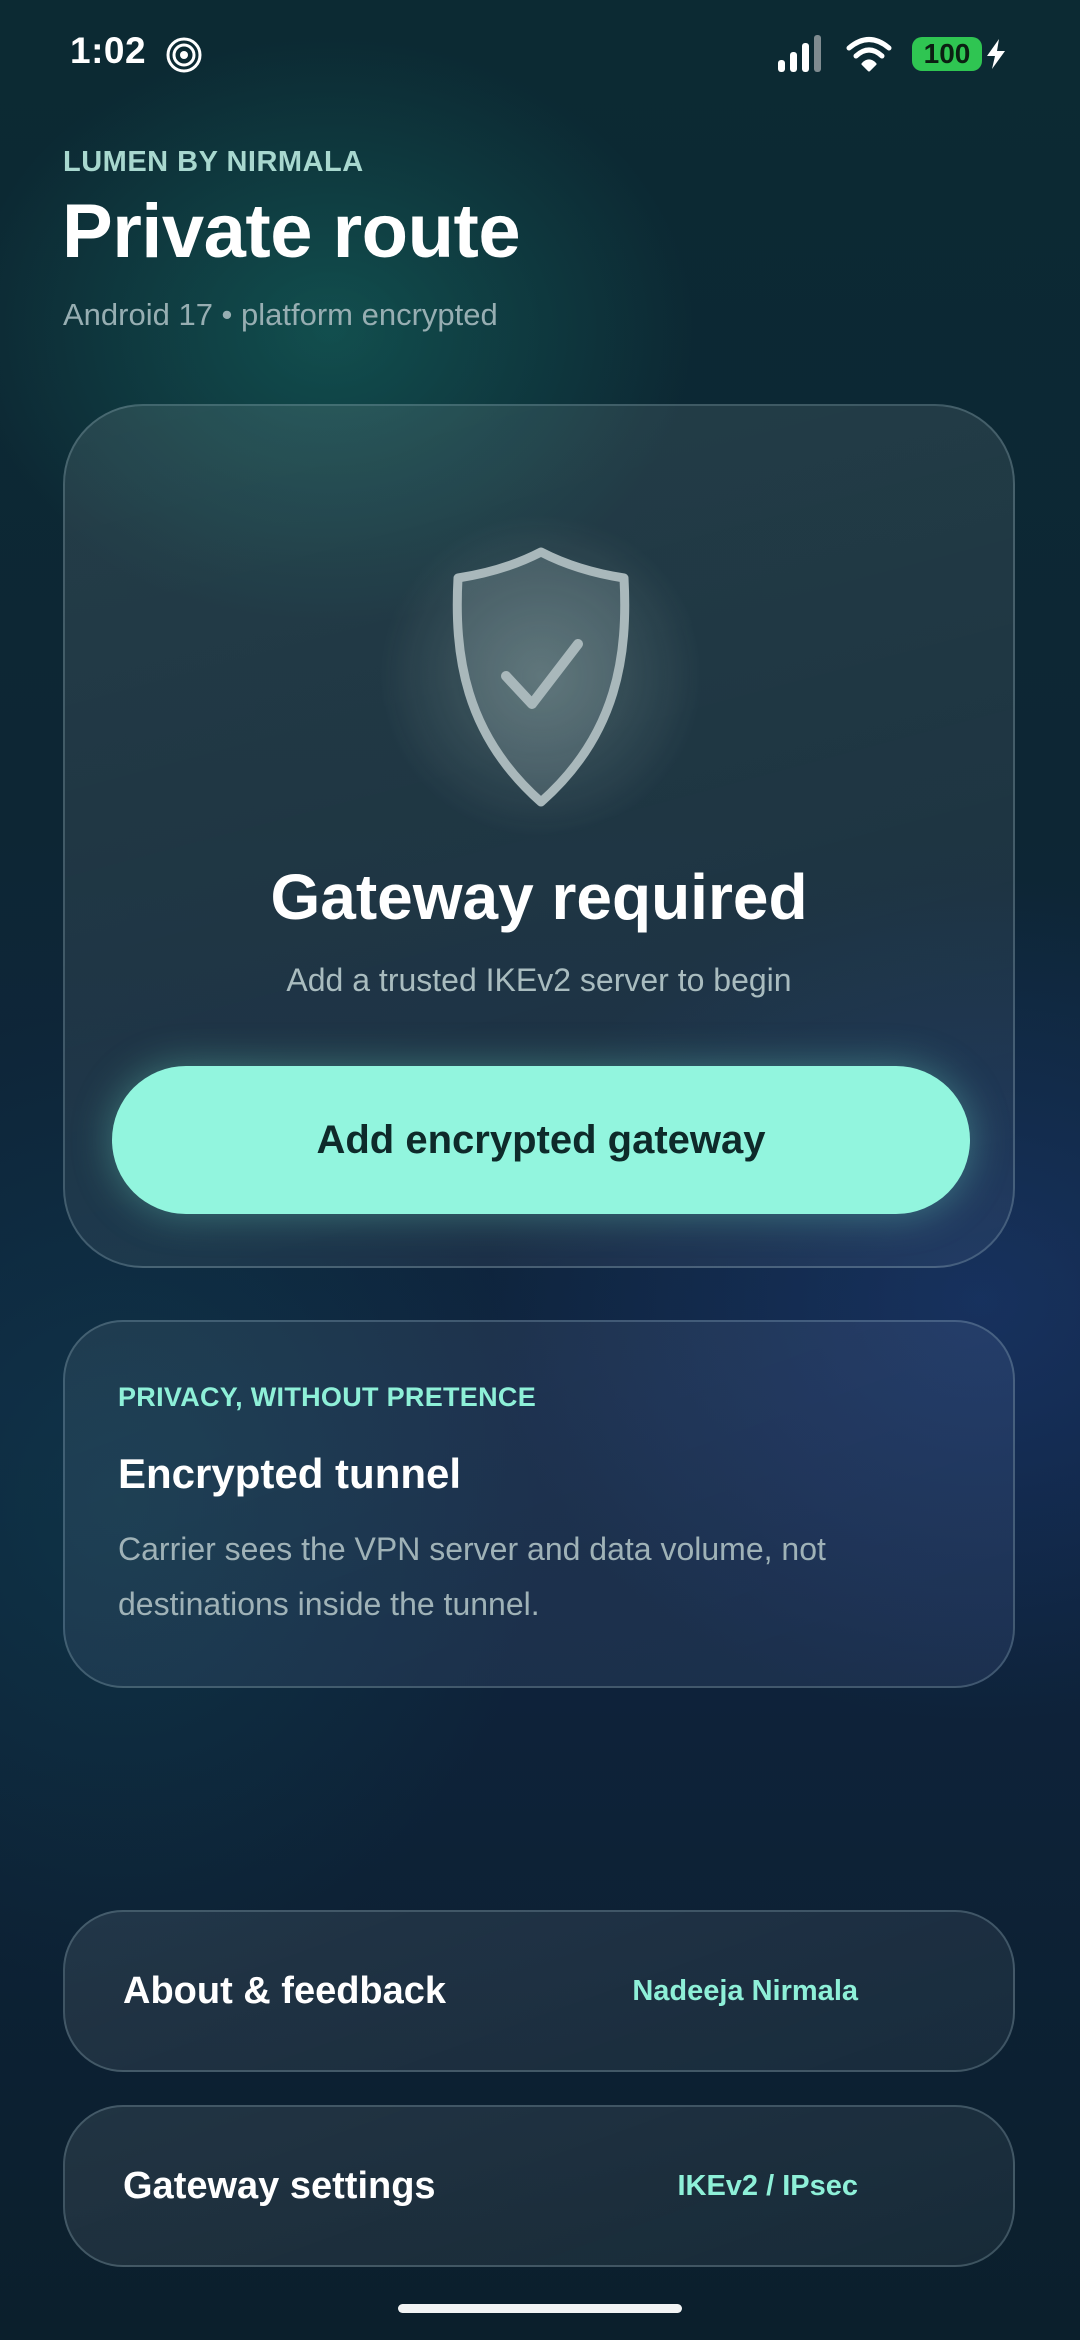  Describe the element at coordinates (184, 55) in the screenshot. I see `spiral-icon` at that location.